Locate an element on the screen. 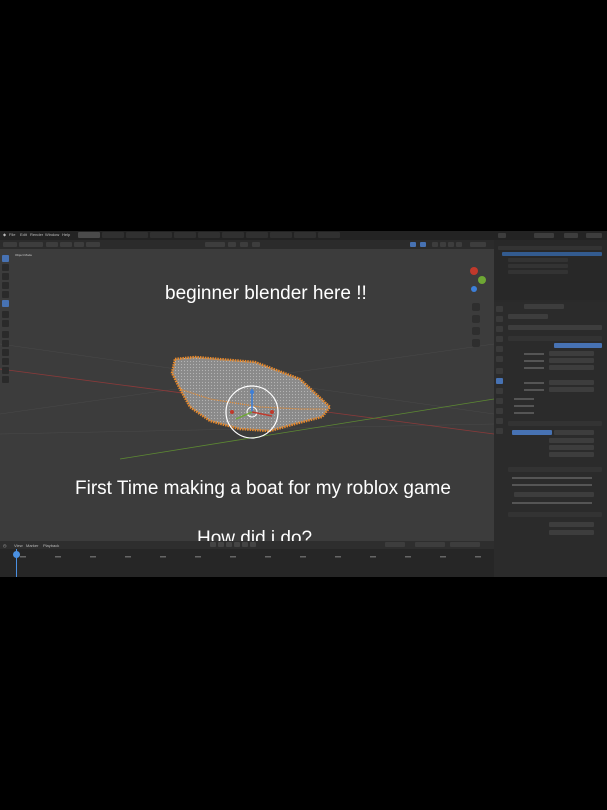 The width and height of the screenshot is (607, 810). timeline-menu-view: View is located at coordinates (18, 545).